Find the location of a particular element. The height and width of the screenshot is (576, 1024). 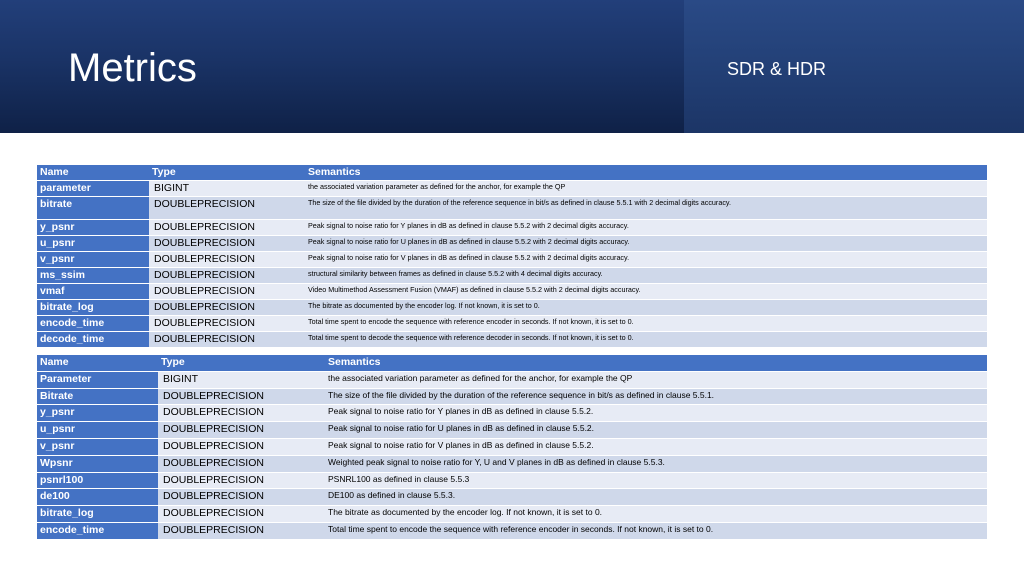

cell-semantics: PSNRL100 as defined in clause 5.5.3 is located at coordinates (656, 481).